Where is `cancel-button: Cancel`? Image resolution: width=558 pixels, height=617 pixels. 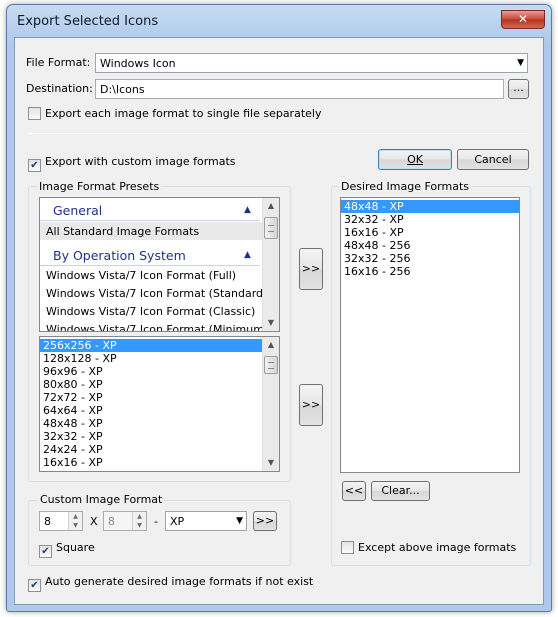
cancel-button: Cancel is located at coordinates (493, 159).